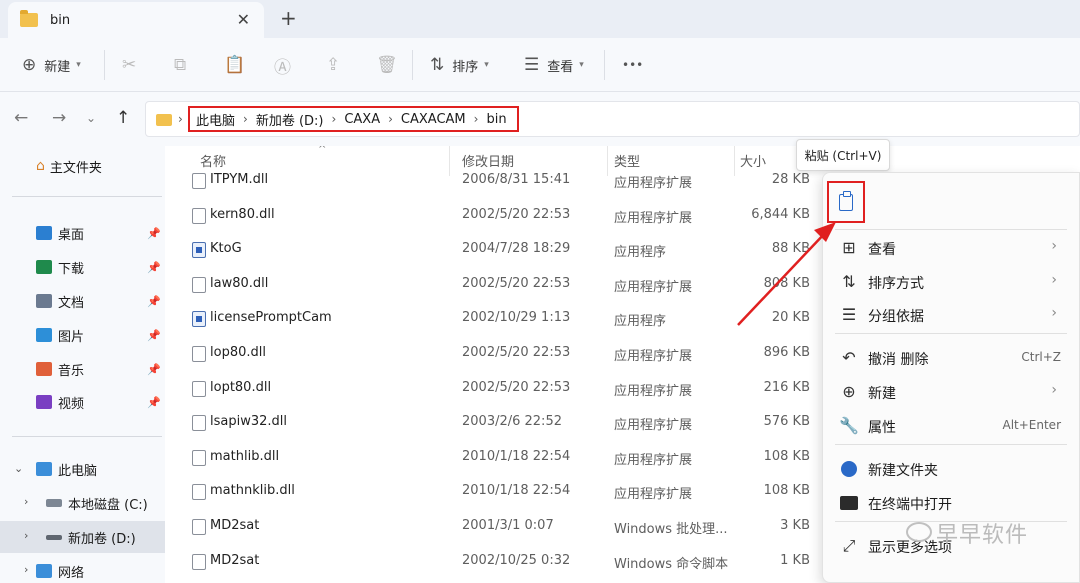 The image size is (1080, 583). What do you see at coordinates (653, 183) in the screenshot?
I see `file-type: 应用程序扩展` at bounding box center [653, 183].